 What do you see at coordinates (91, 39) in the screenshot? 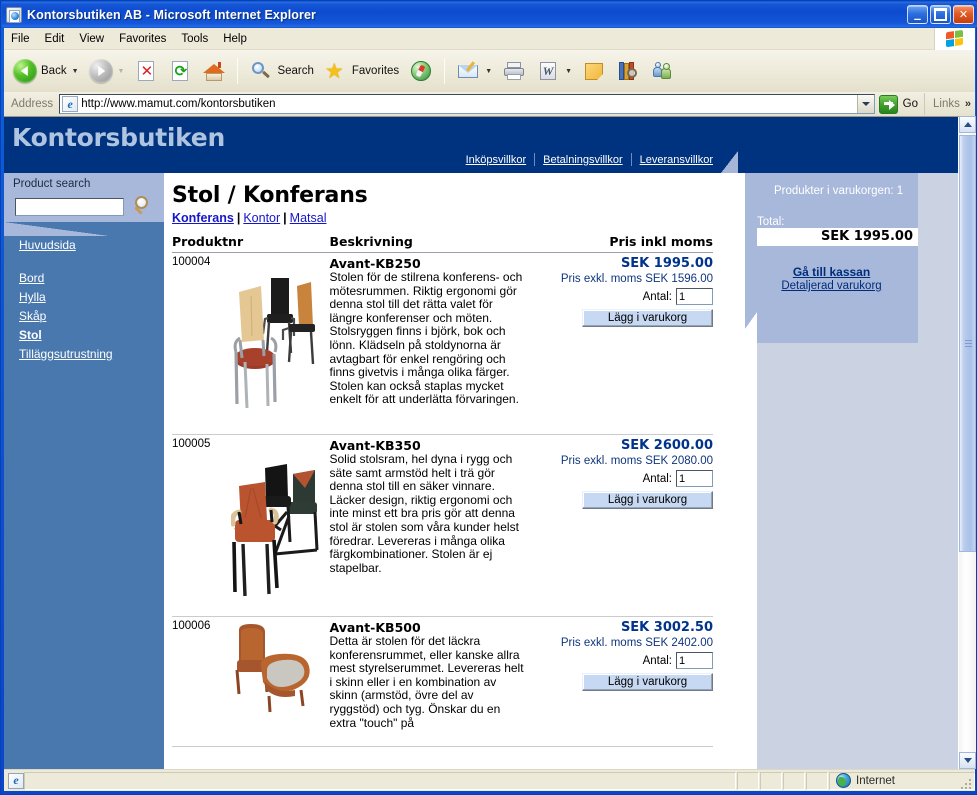
I see `menu-item-view: View` at bounding box center [91, 39].